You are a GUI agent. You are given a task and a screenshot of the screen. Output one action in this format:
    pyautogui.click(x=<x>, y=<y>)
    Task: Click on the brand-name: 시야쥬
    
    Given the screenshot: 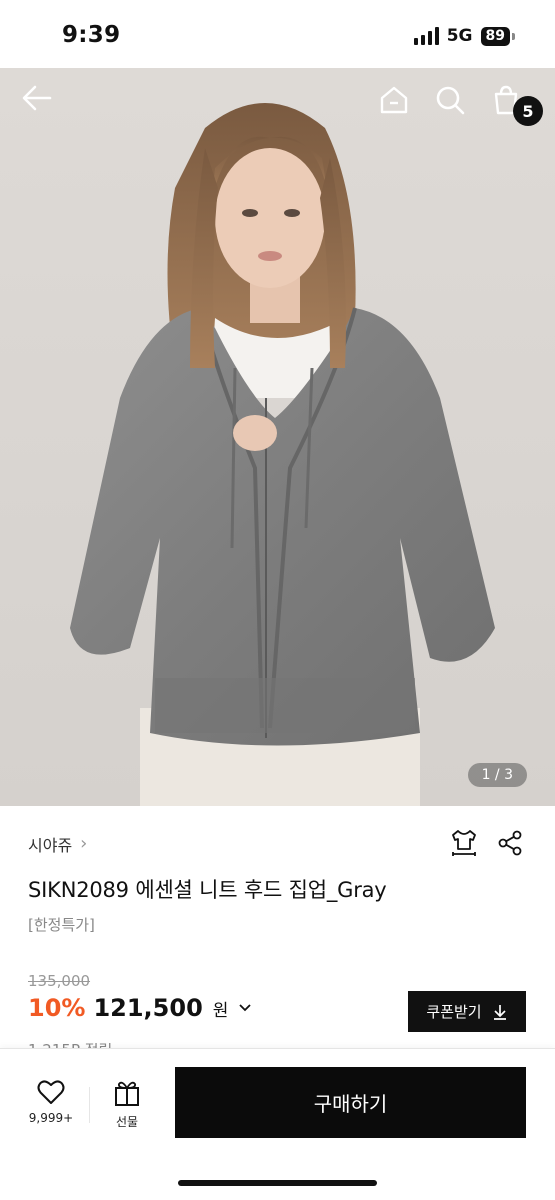 What is the action you would take?
    pyautogui.click(x=50, y=845)
    